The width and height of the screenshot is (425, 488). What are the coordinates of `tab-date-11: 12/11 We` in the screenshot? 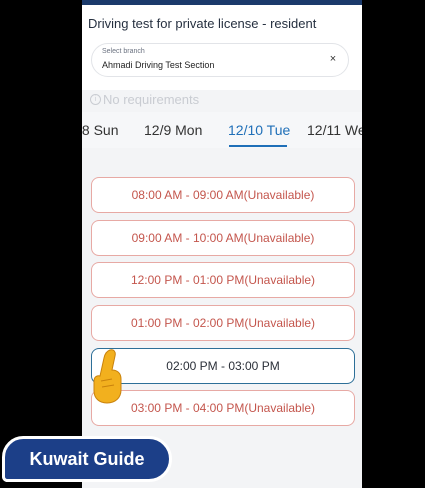 It's located at (334, 130).